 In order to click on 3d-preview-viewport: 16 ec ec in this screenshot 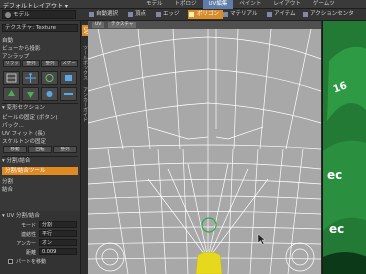, I will do `click(344, 147)`.